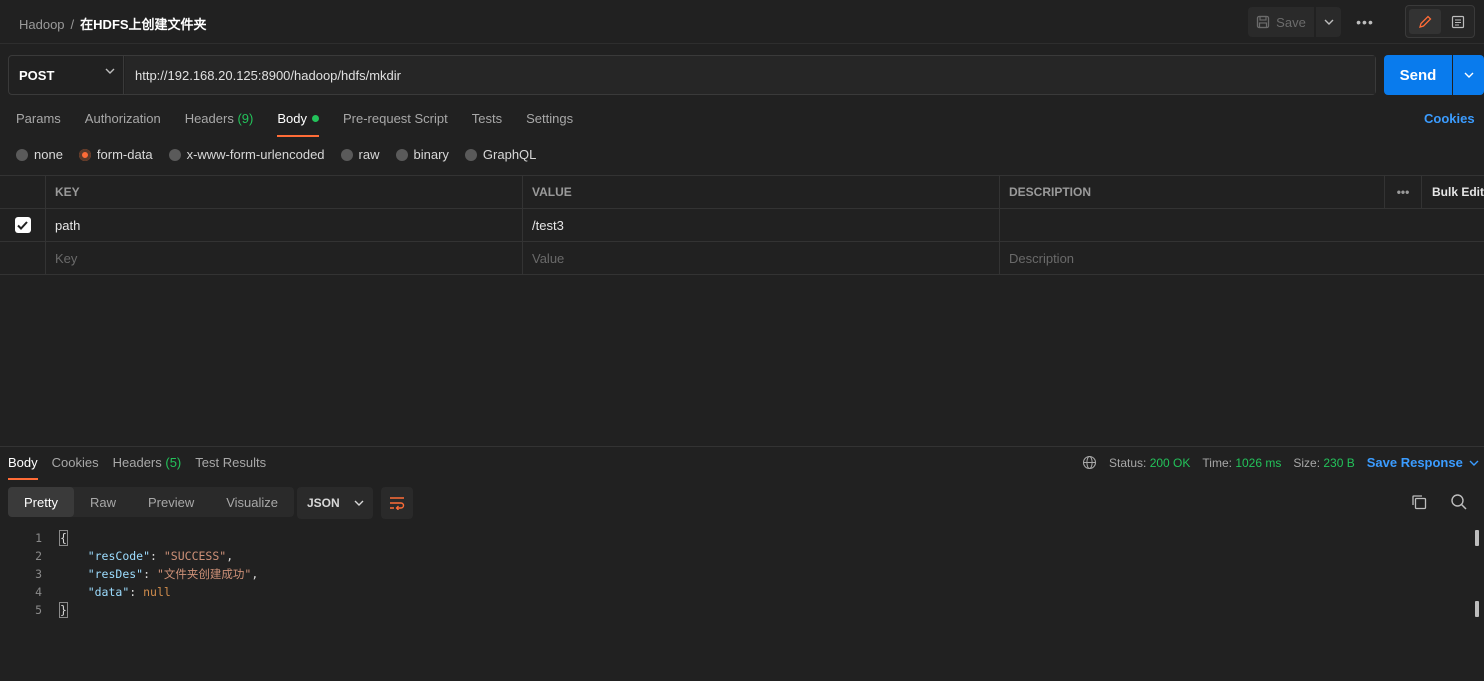 This screenshot has width=1484, height=681. What do you see at coordinates (750, 75) in the screenshot?
I see `url-input` at bounding box center [750, 75].